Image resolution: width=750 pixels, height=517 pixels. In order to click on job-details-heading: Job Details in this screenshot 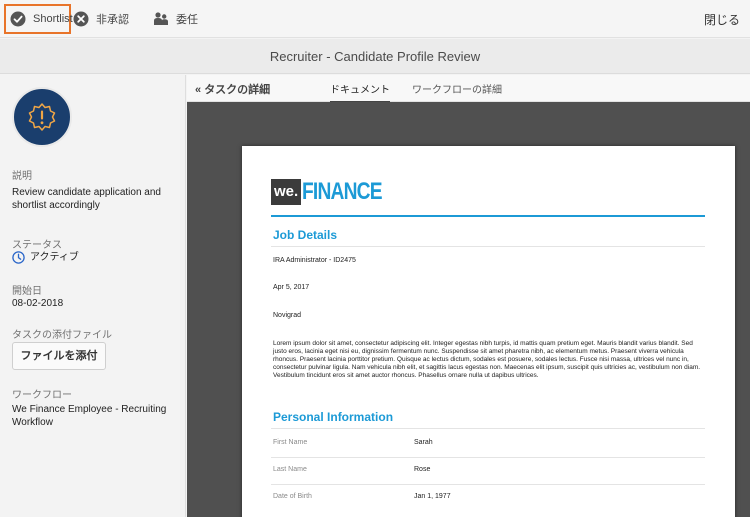, I will do `click(305, 235)`.